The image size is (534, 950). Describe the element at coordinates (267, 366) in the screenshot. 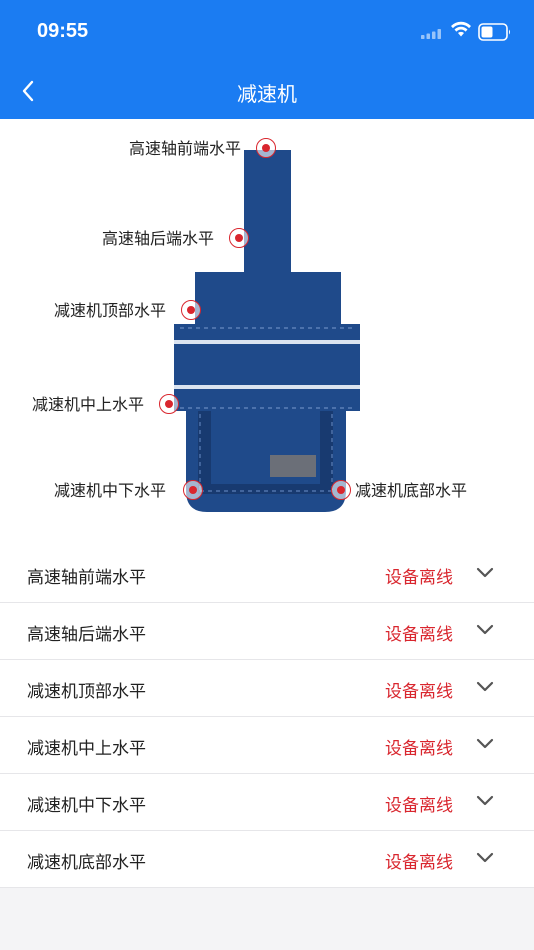

I see `middle-housing` at that location.